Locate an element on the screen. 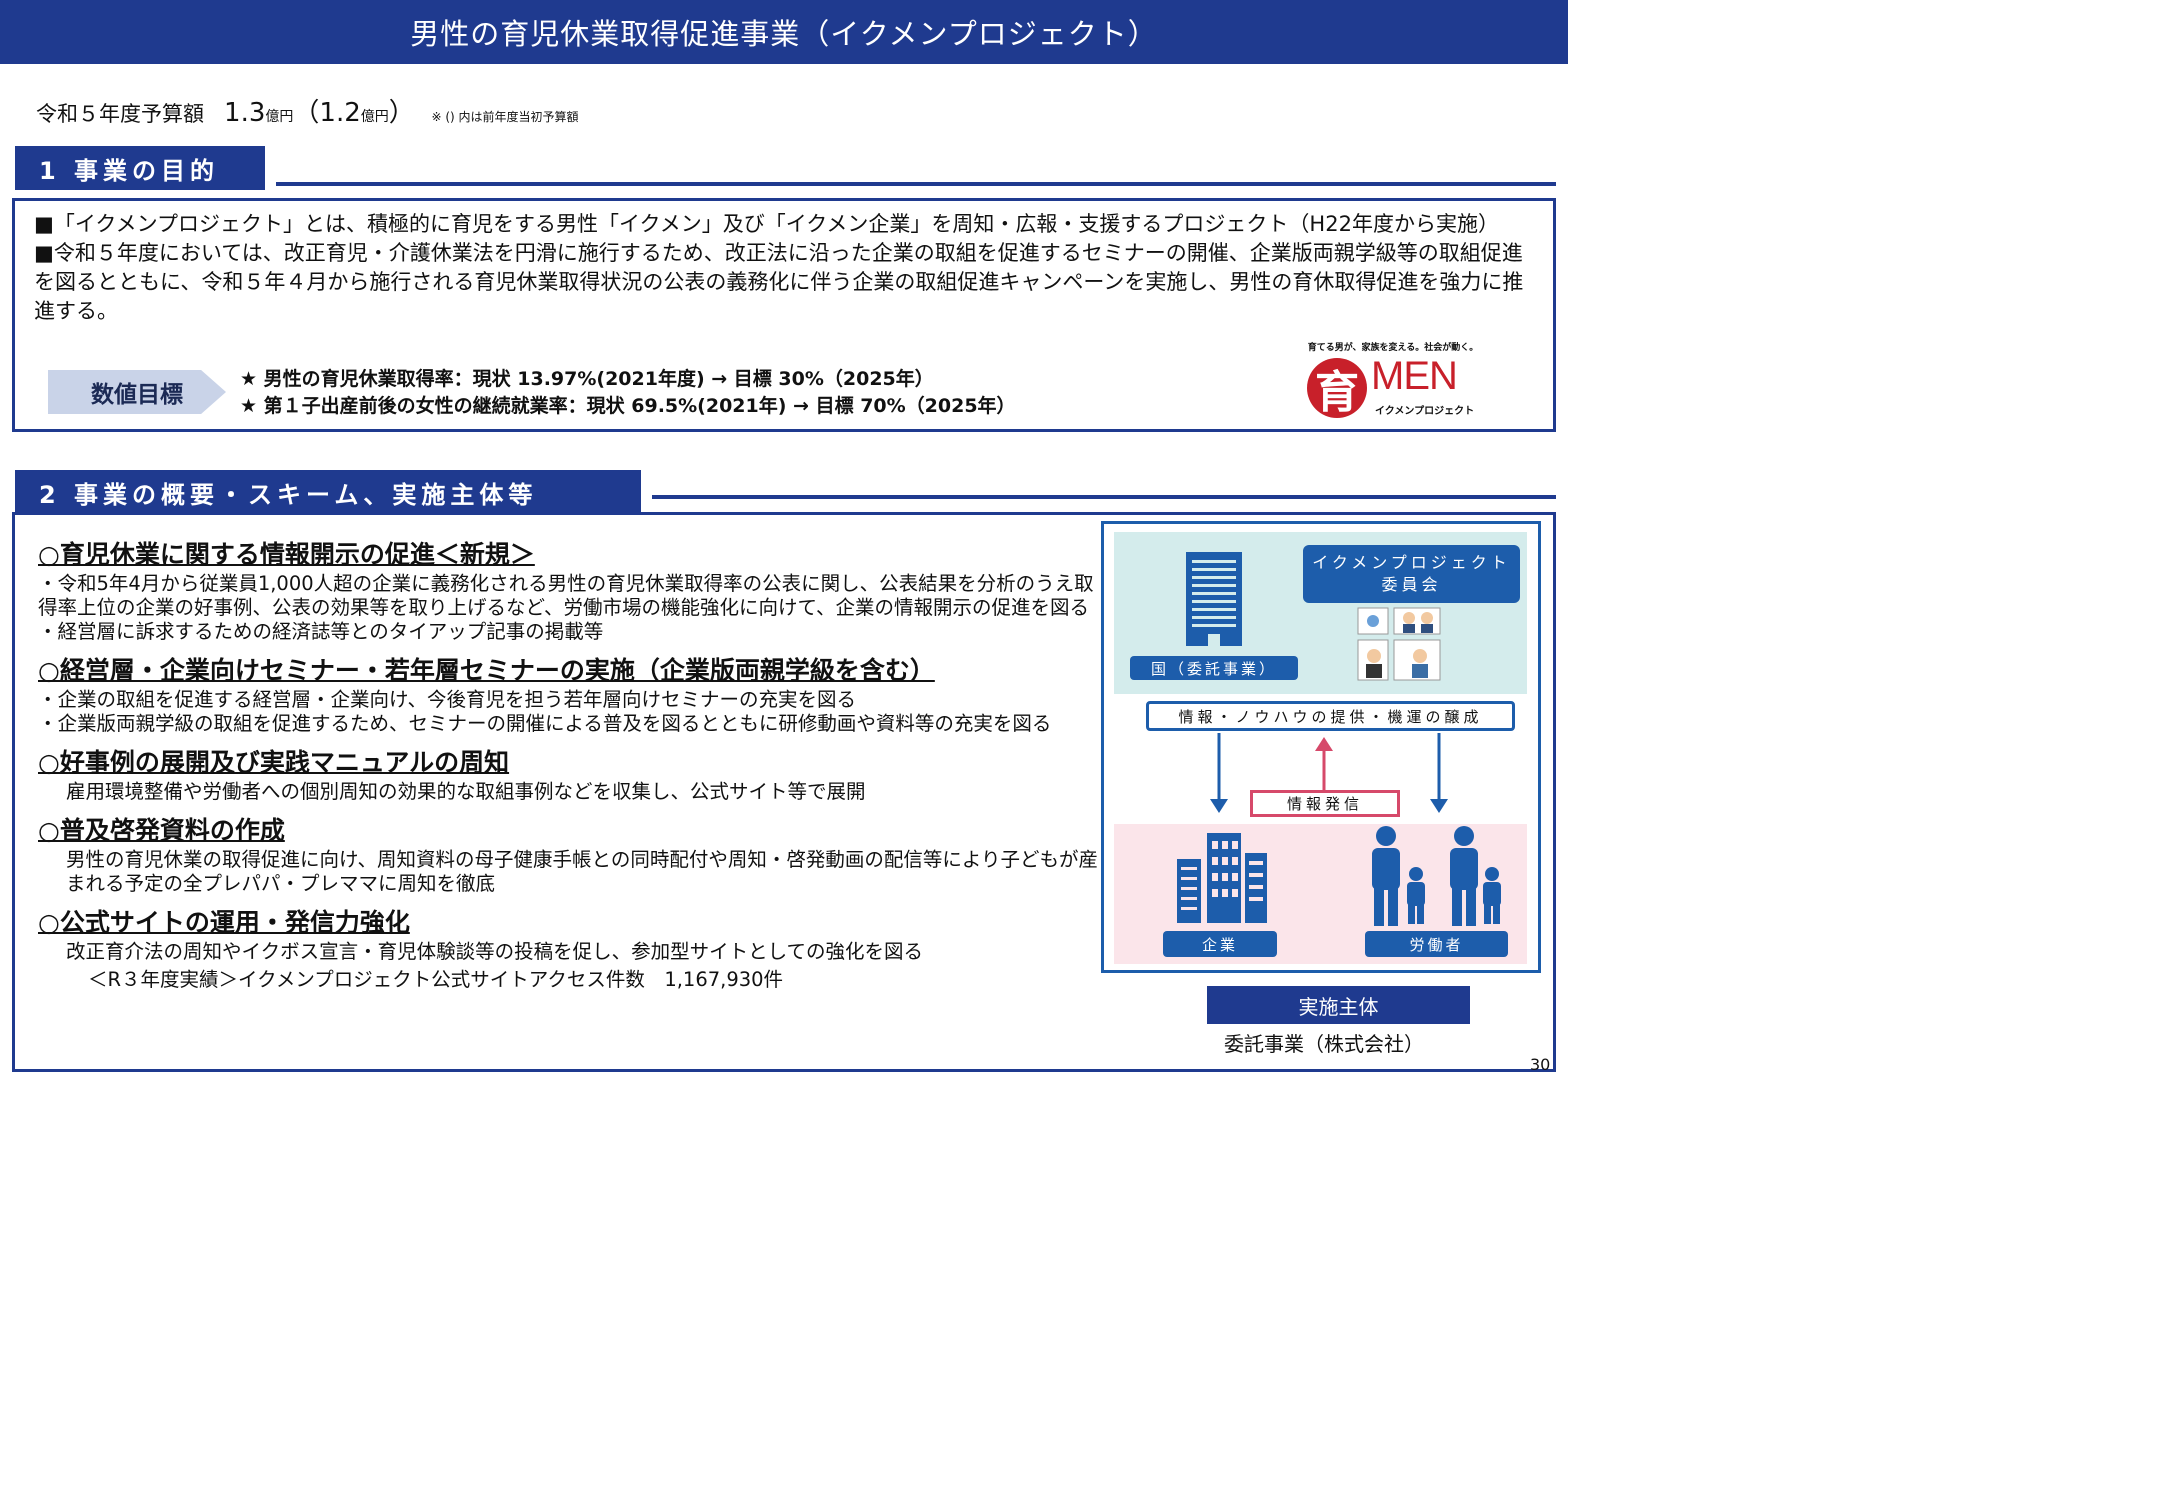 The width and height of the screenshot is (2167, 1500). budget-prefix: 令和５年度予算額 is located at coordinates (120, 114).